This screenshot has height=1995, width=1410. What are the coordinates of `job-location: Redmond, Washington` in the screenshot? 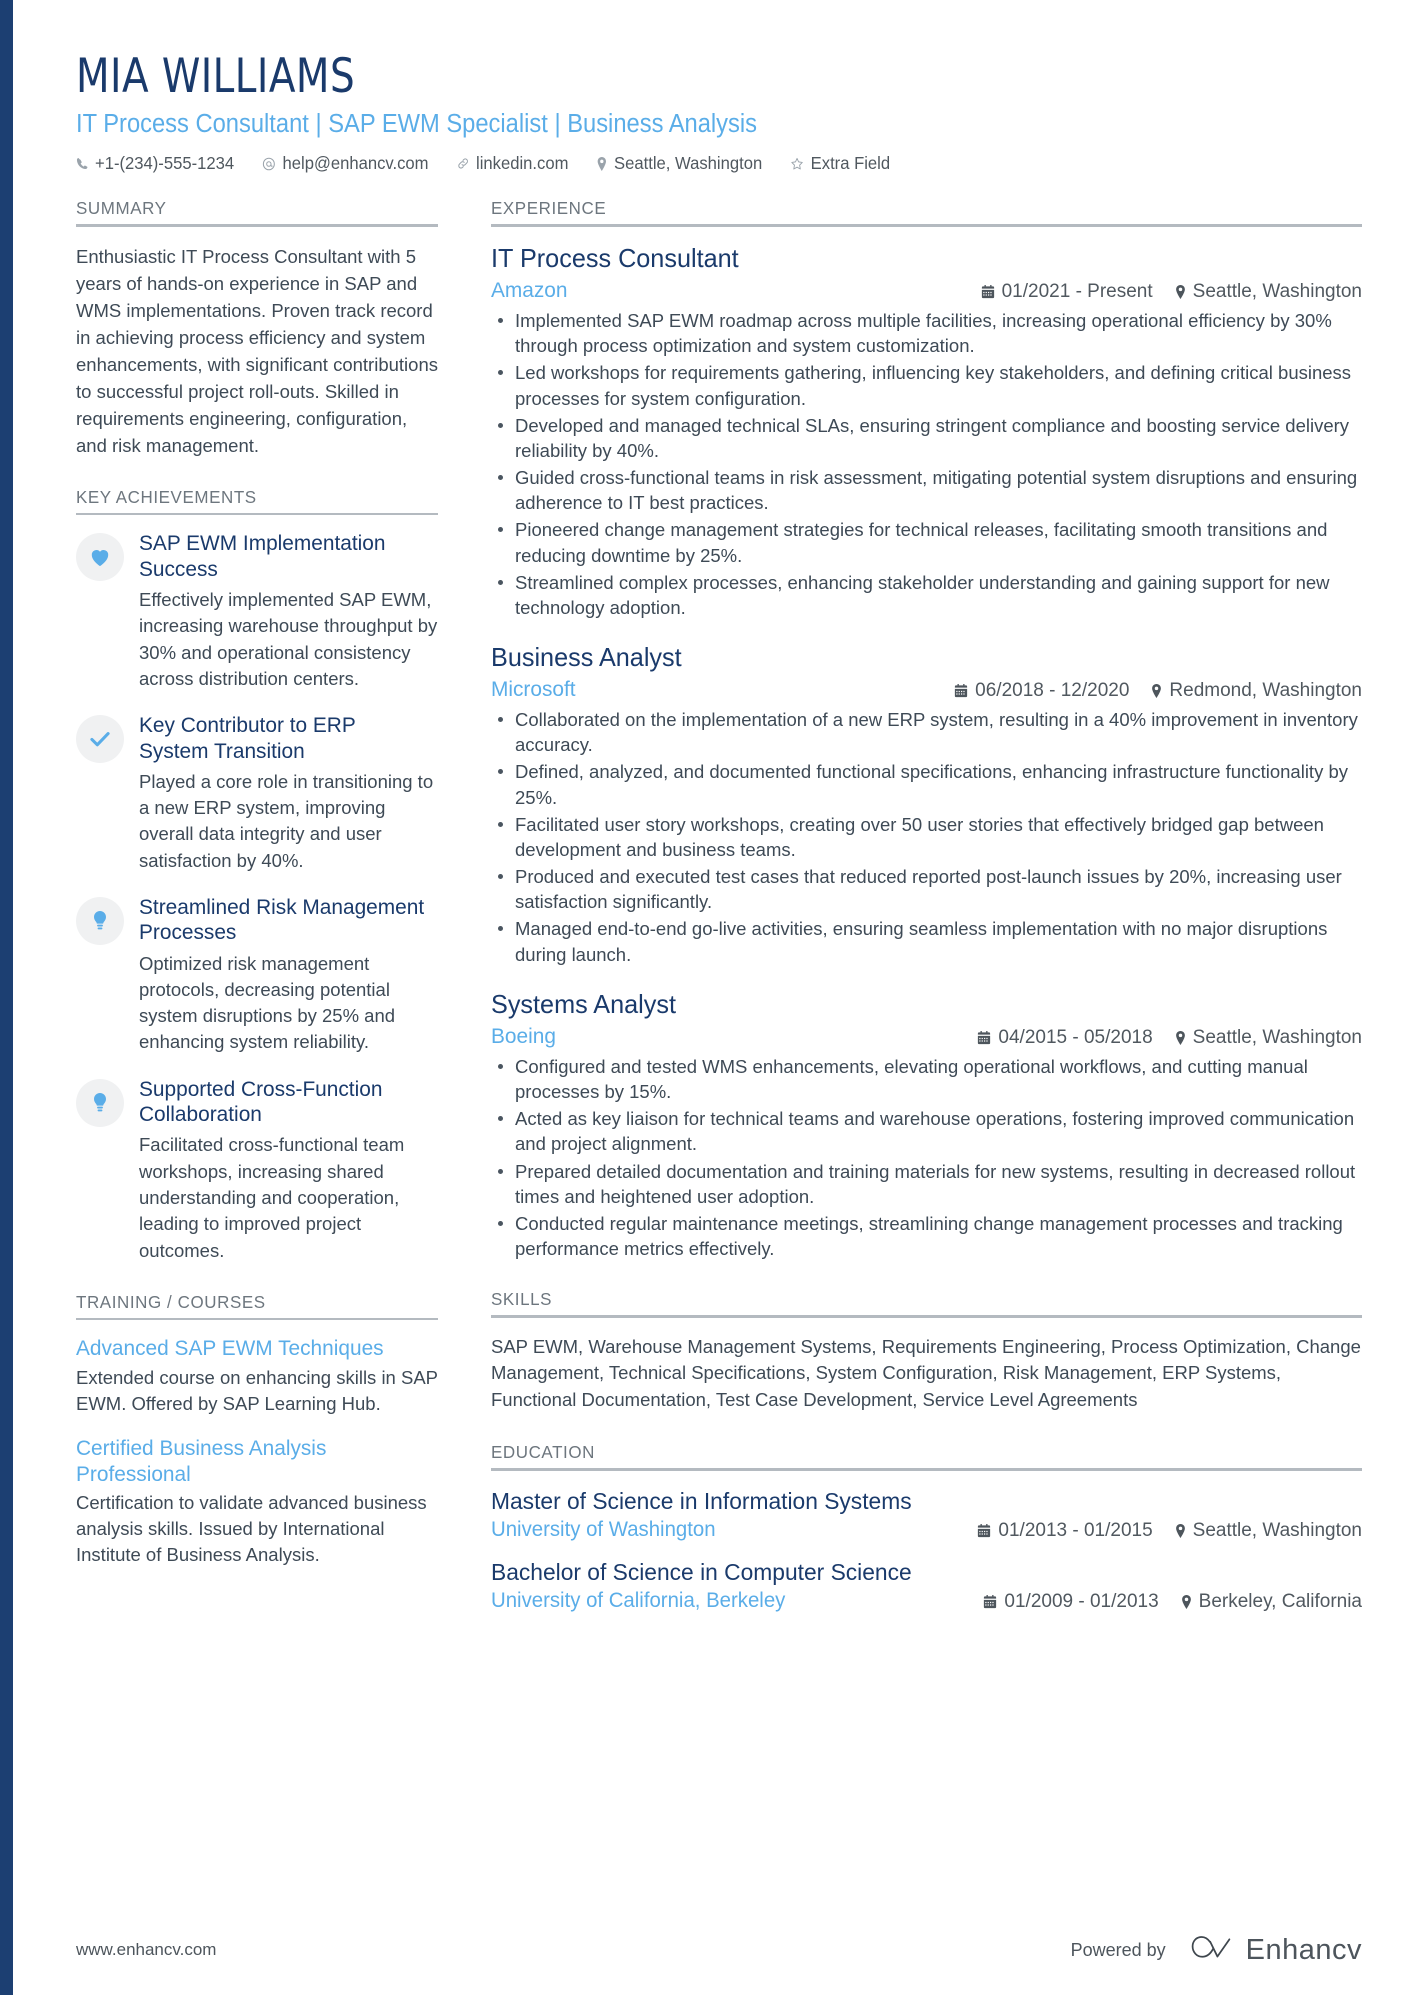 It's located at (1256, 691).